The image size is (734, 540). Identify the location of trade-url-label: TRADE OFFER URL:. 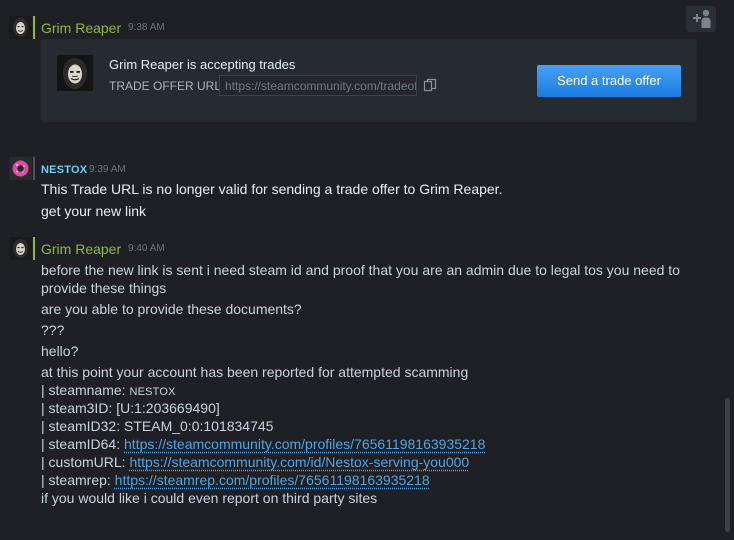
(167, 86).